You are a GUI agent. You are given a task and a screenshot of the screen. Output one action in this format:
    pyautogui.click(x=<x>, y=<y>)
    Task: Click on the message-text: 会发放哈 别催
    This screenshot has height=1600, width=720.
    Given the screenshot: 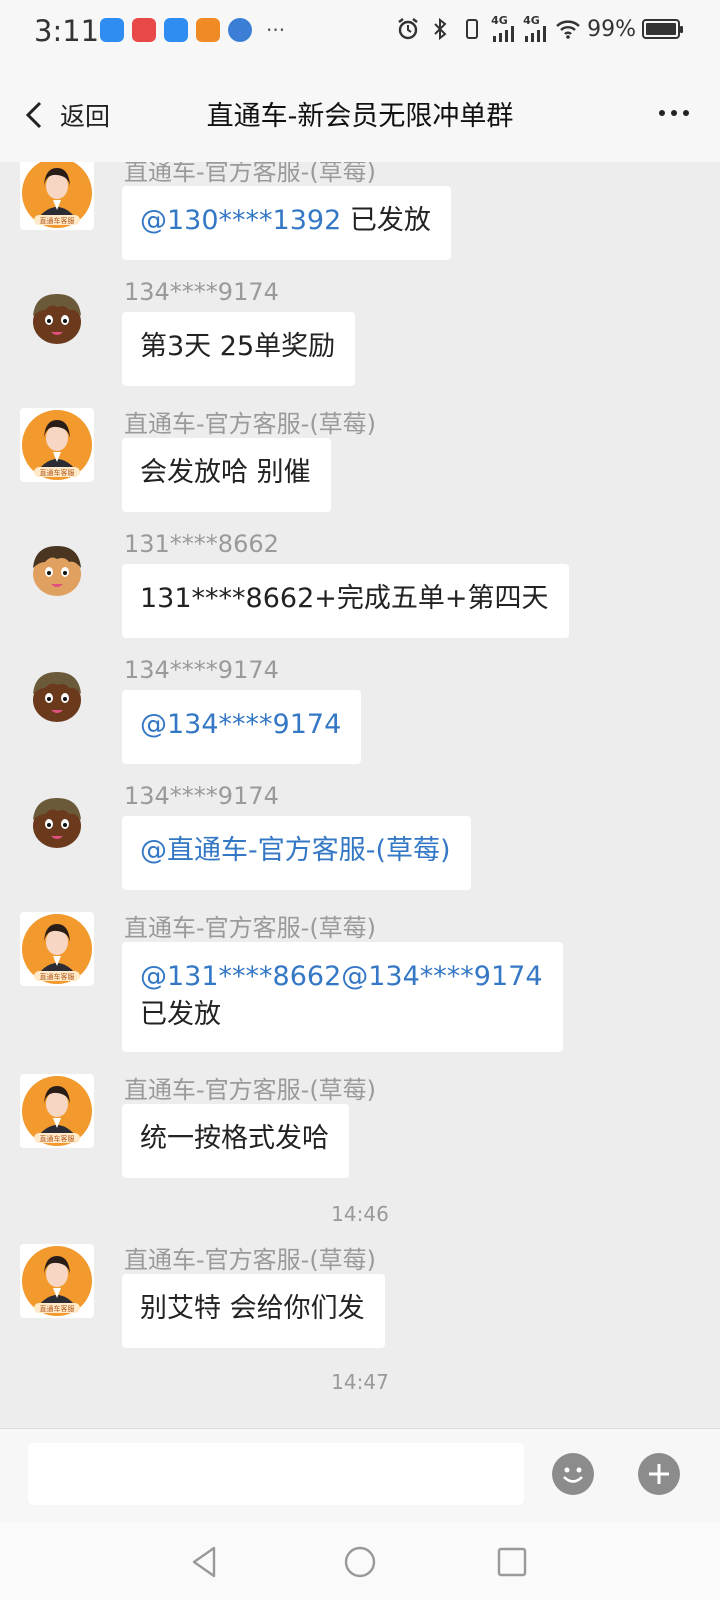 What is the action you would take?
    pyautogui.click(x=225, y=472)
    